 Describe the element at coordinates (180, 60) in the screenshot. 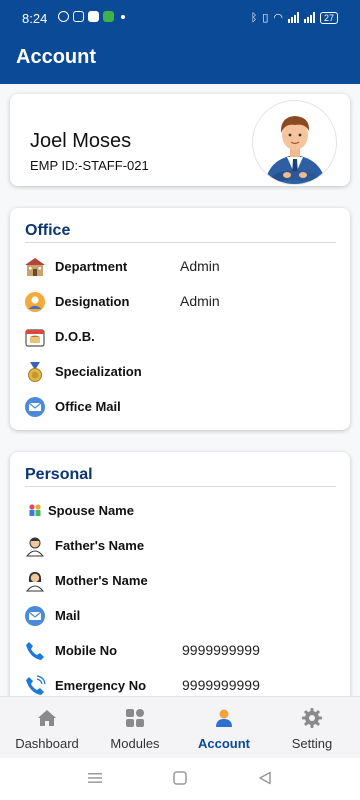

I see `app-bar: Account` at that location.